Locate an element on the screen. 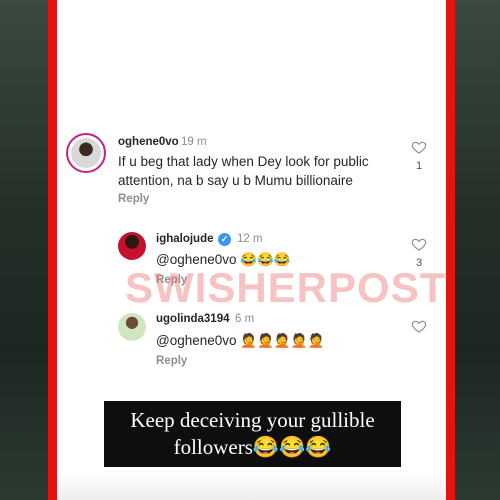  reply-button: Reply is located at coordinates (171, 361).